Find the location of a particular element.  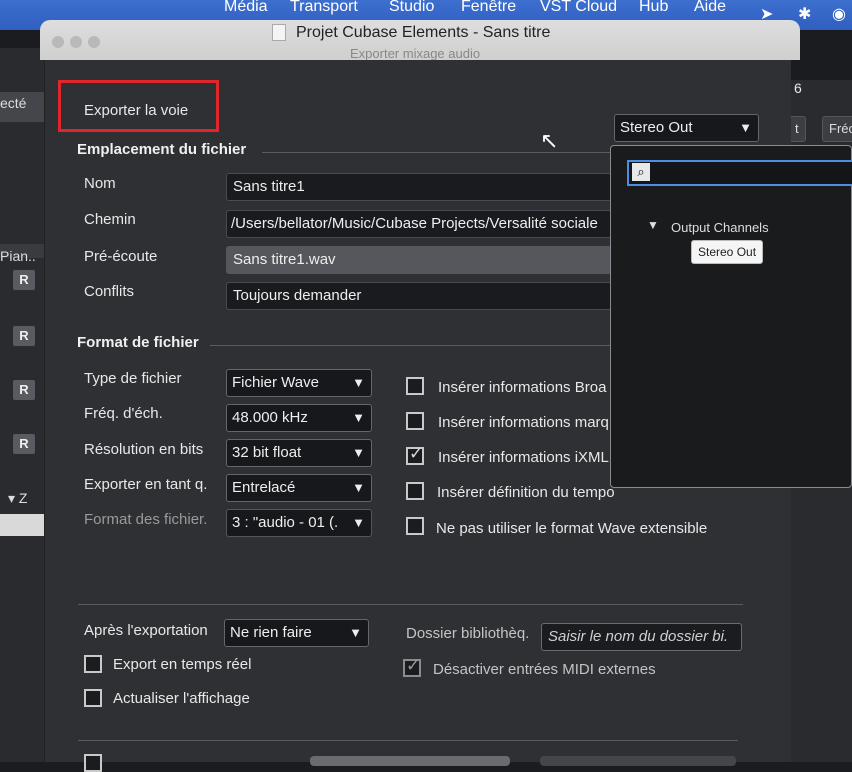

conflicts-label: Conflits is located at coordinates (109, 291).